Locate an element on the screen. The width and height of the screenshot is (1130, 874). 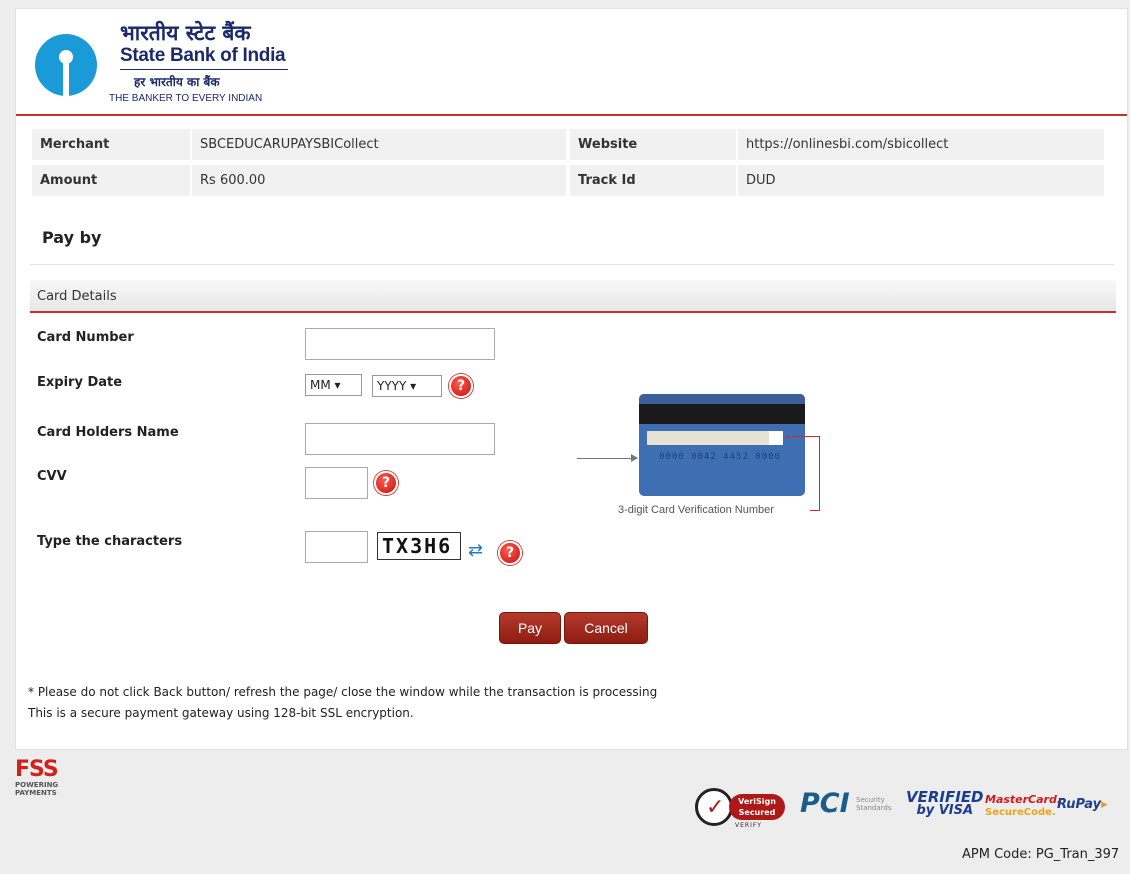
tagline: THE BANKER TO EVERY INDIAN is located at coordinates (186, 98).